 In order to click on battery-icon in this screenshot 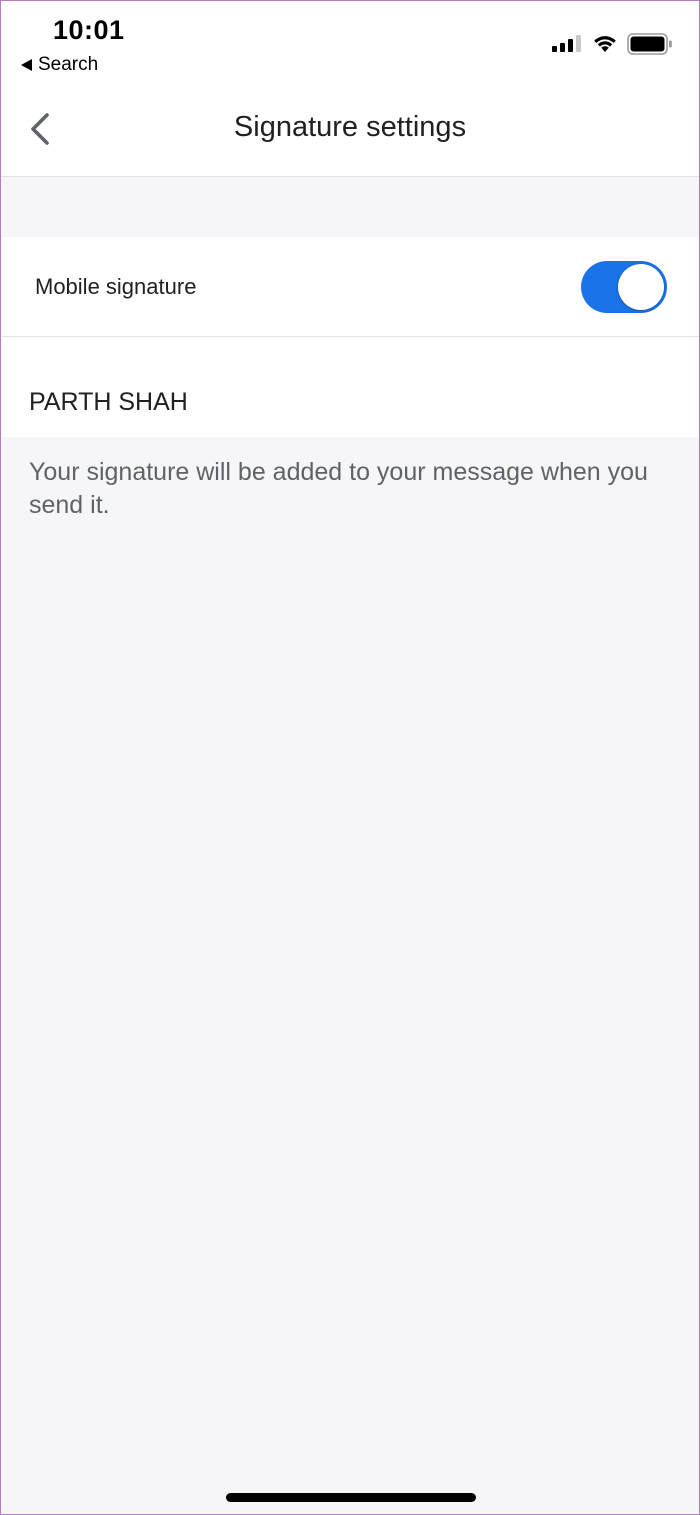, I will do `click(649, 44)`.